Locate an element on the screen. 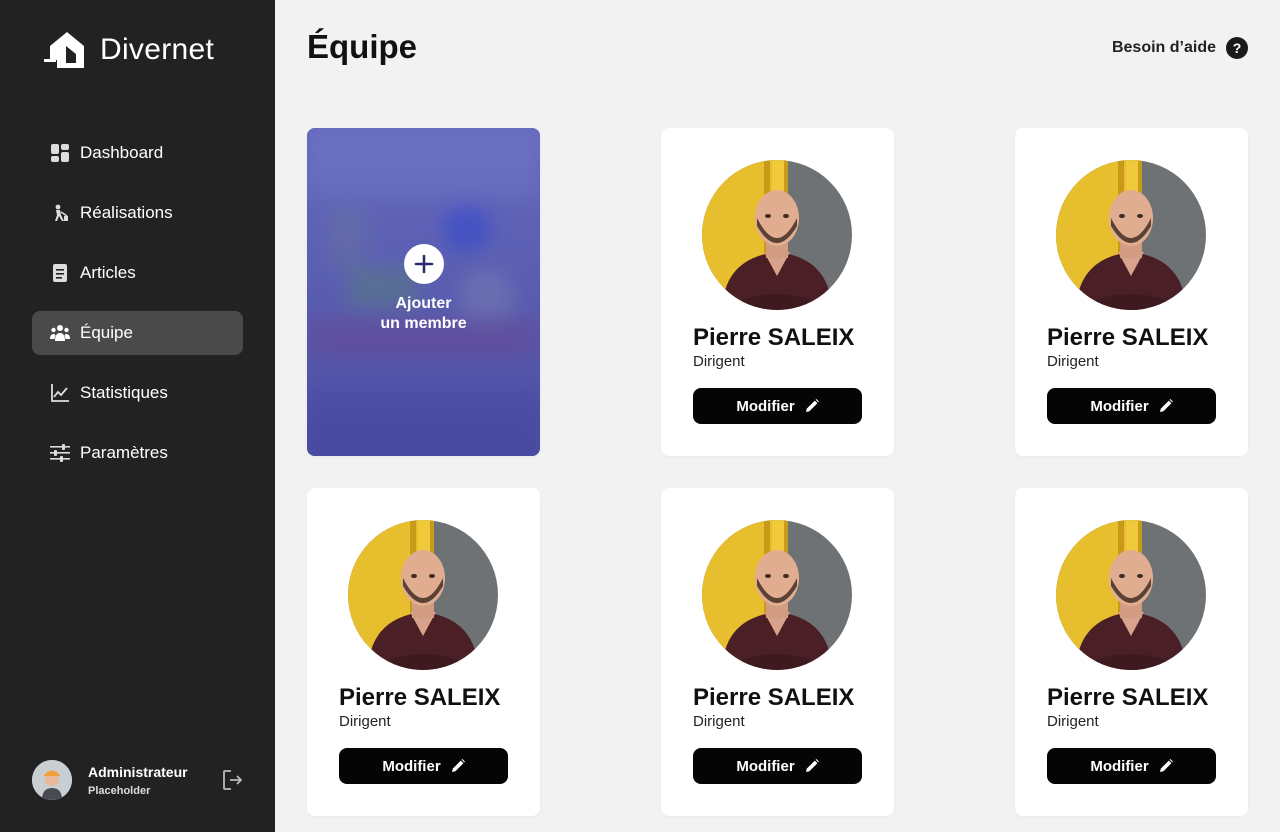  brand-name: Divernet is located at coordinates (157, 49).